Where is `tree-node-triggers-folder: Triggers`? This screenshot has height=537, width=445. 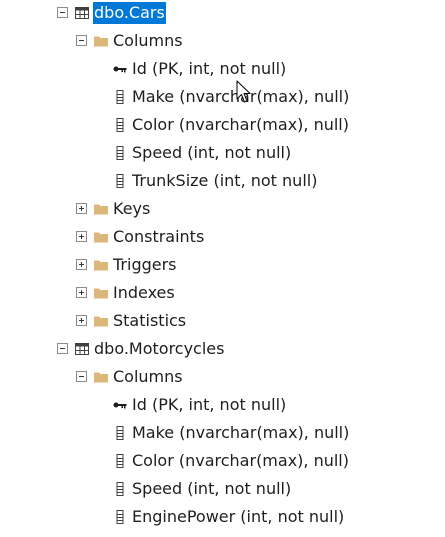
tree-node-triggers-folder: Triggers is located at coordinates (222, 266).